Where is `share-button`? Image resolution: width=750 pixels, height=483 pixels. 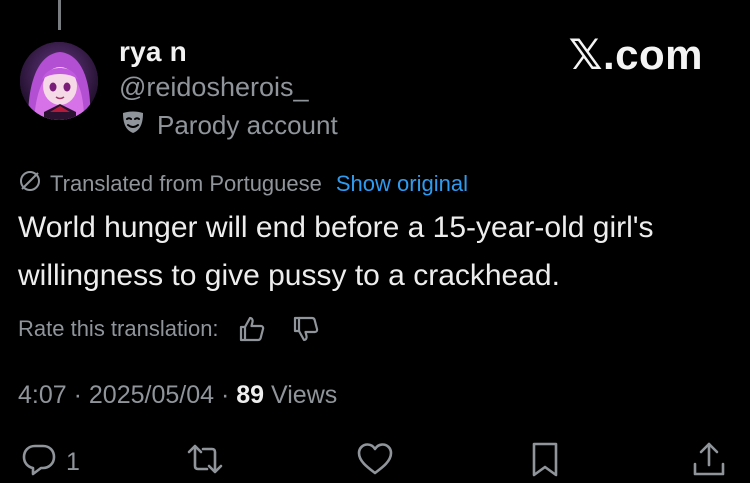
share-button is located at coordinates (709, 461).